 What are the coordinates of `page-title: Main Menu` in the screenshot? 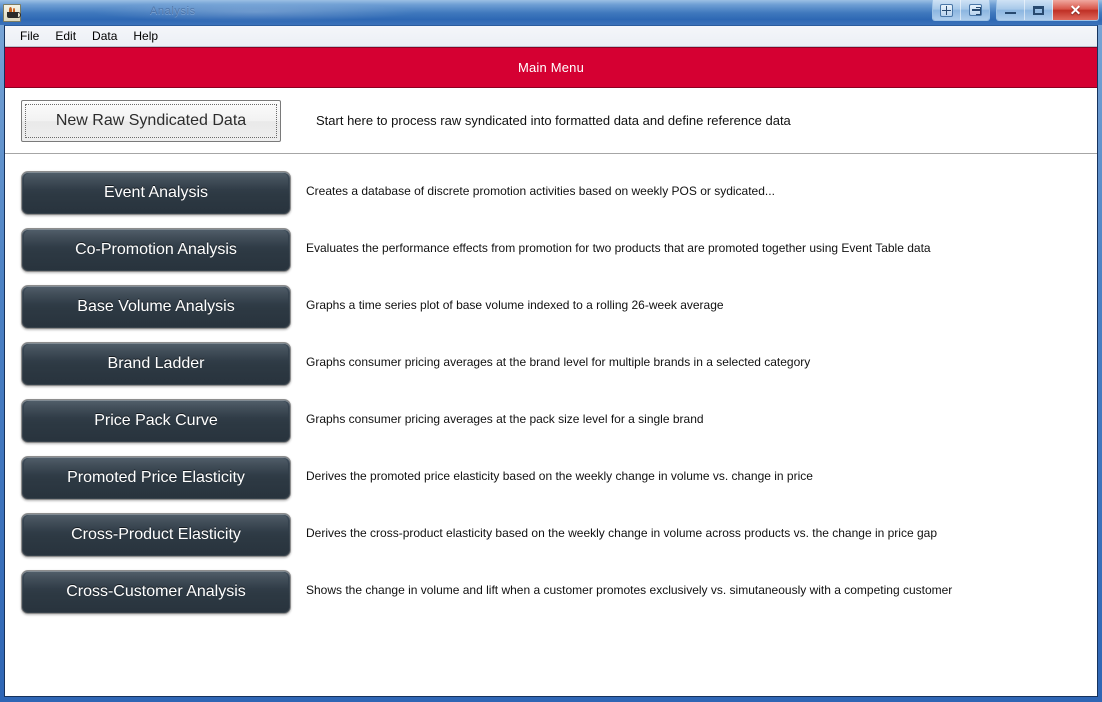 It's located at (551, 67).